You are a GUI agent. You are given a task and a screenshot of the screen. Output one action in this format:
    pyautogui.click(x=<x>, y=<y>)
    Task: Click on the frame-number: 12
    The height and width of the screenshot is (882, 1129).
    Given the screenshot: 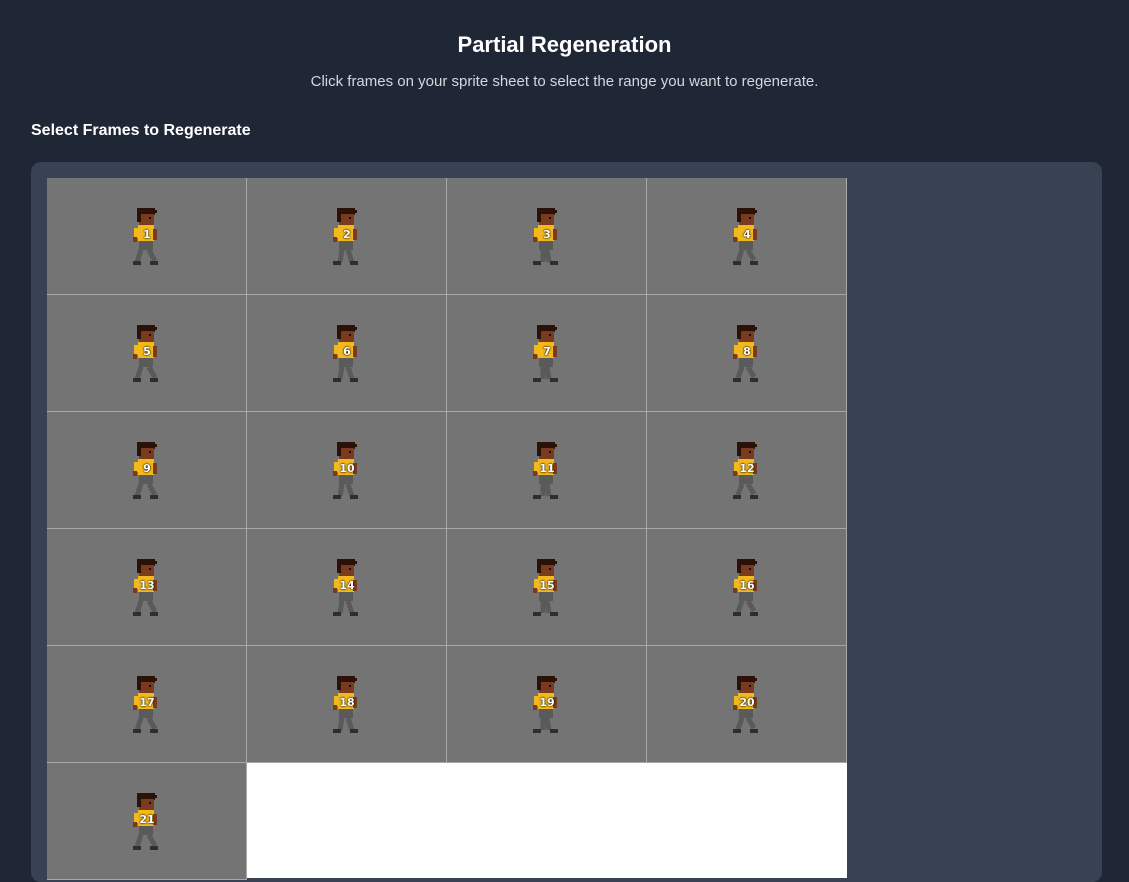 What is the action you would take?
    pyautogui.click(x=747, y=468)
    